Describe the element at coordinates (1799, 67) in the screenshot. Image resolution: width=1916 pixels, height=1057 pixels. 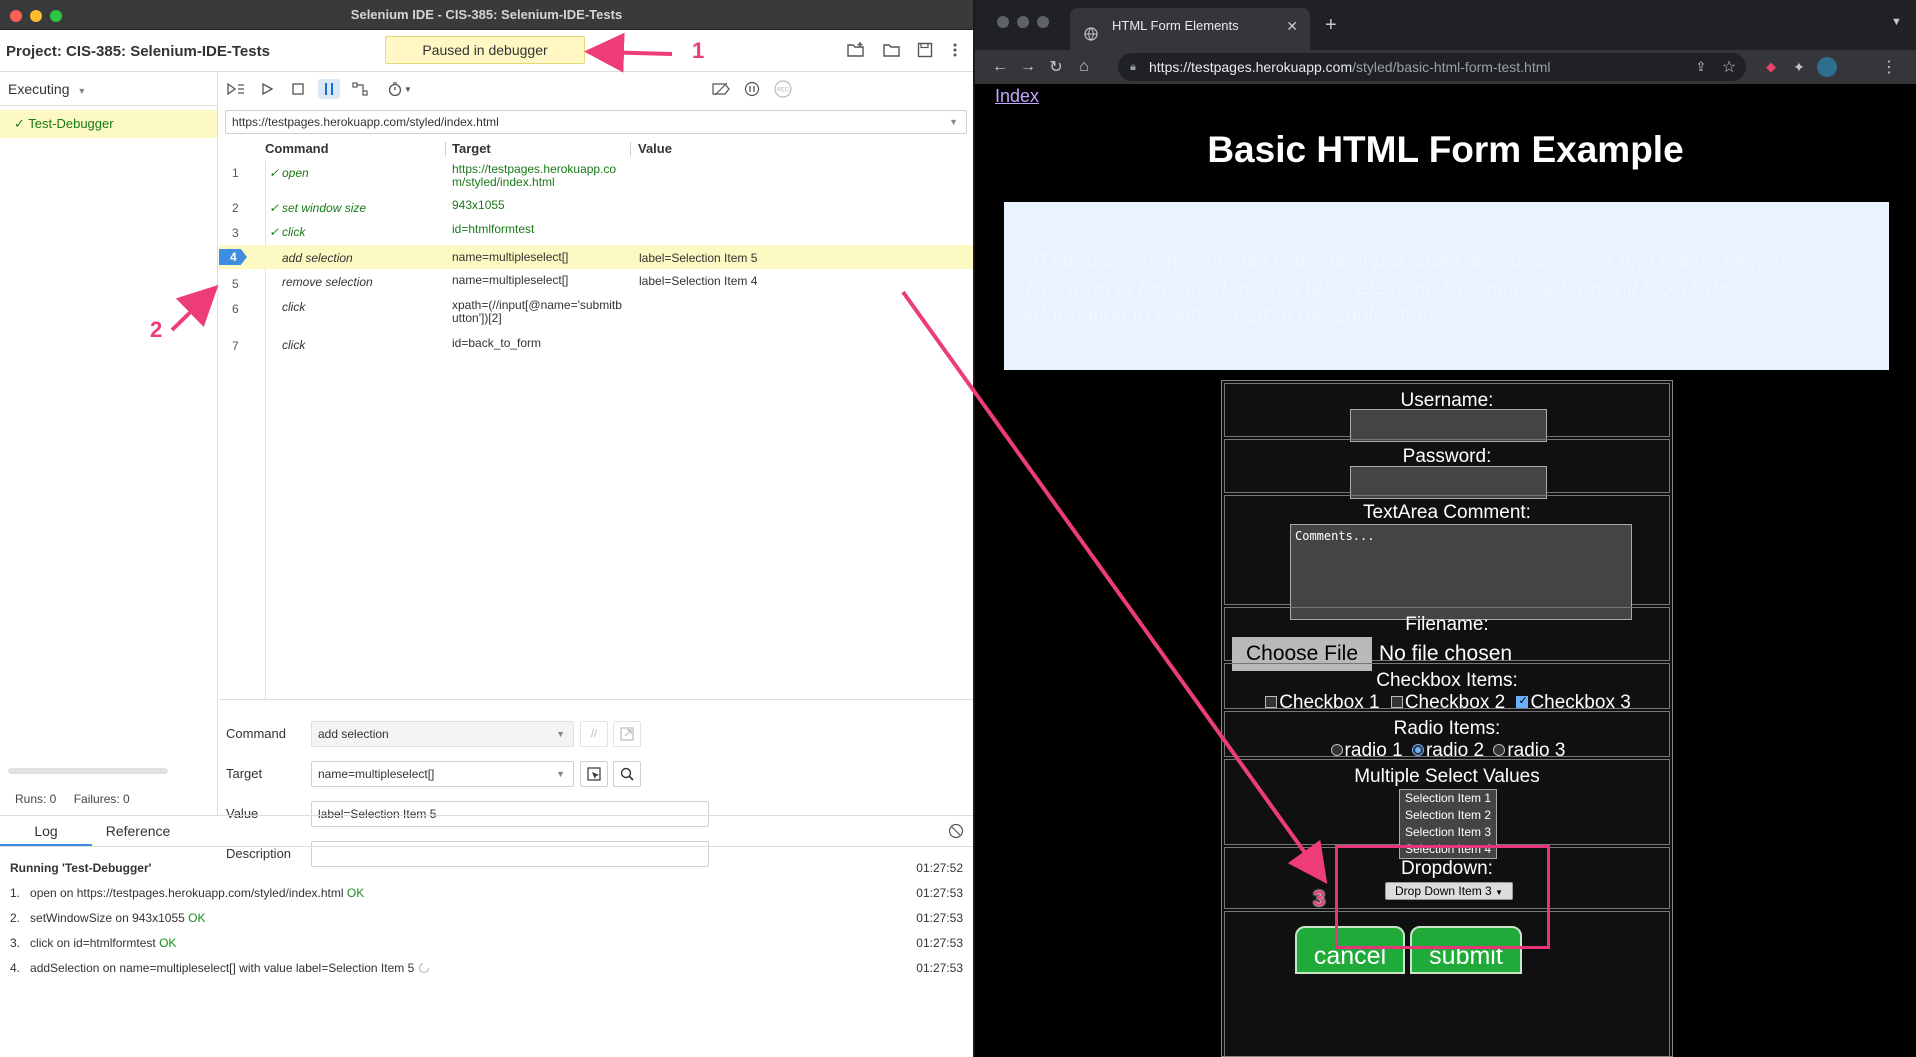
I see `extensions-puzzle-icon: ✦` at that location.